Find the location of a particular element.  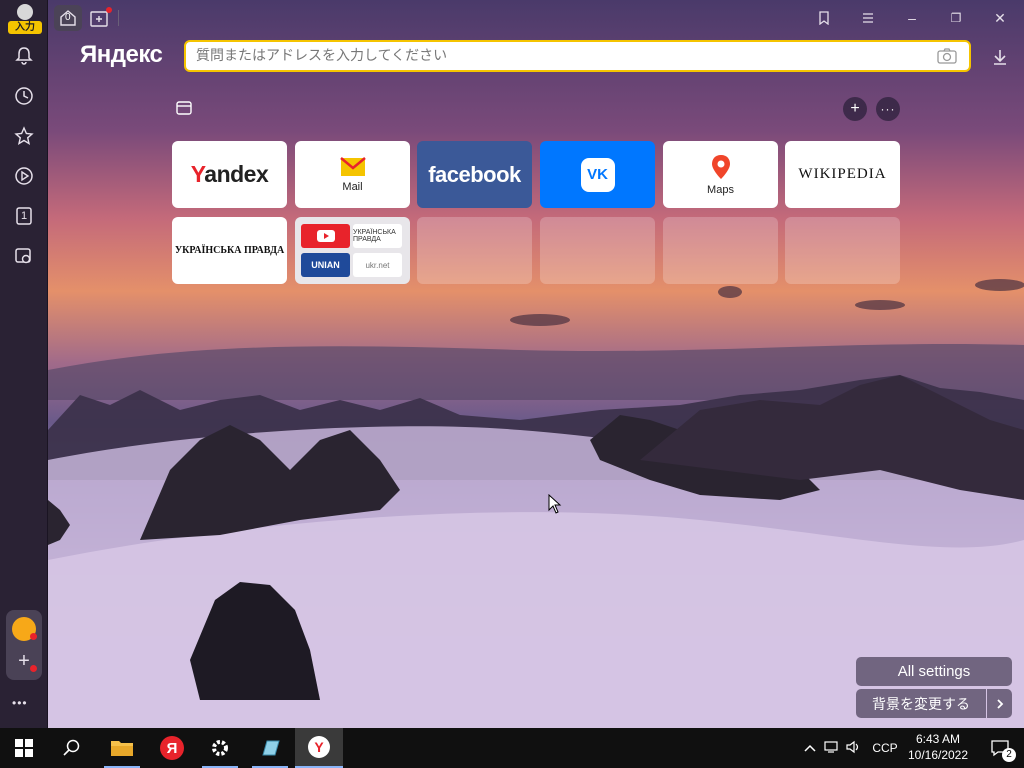

yandex-app-button: Я is located at coordinates (172, 748).